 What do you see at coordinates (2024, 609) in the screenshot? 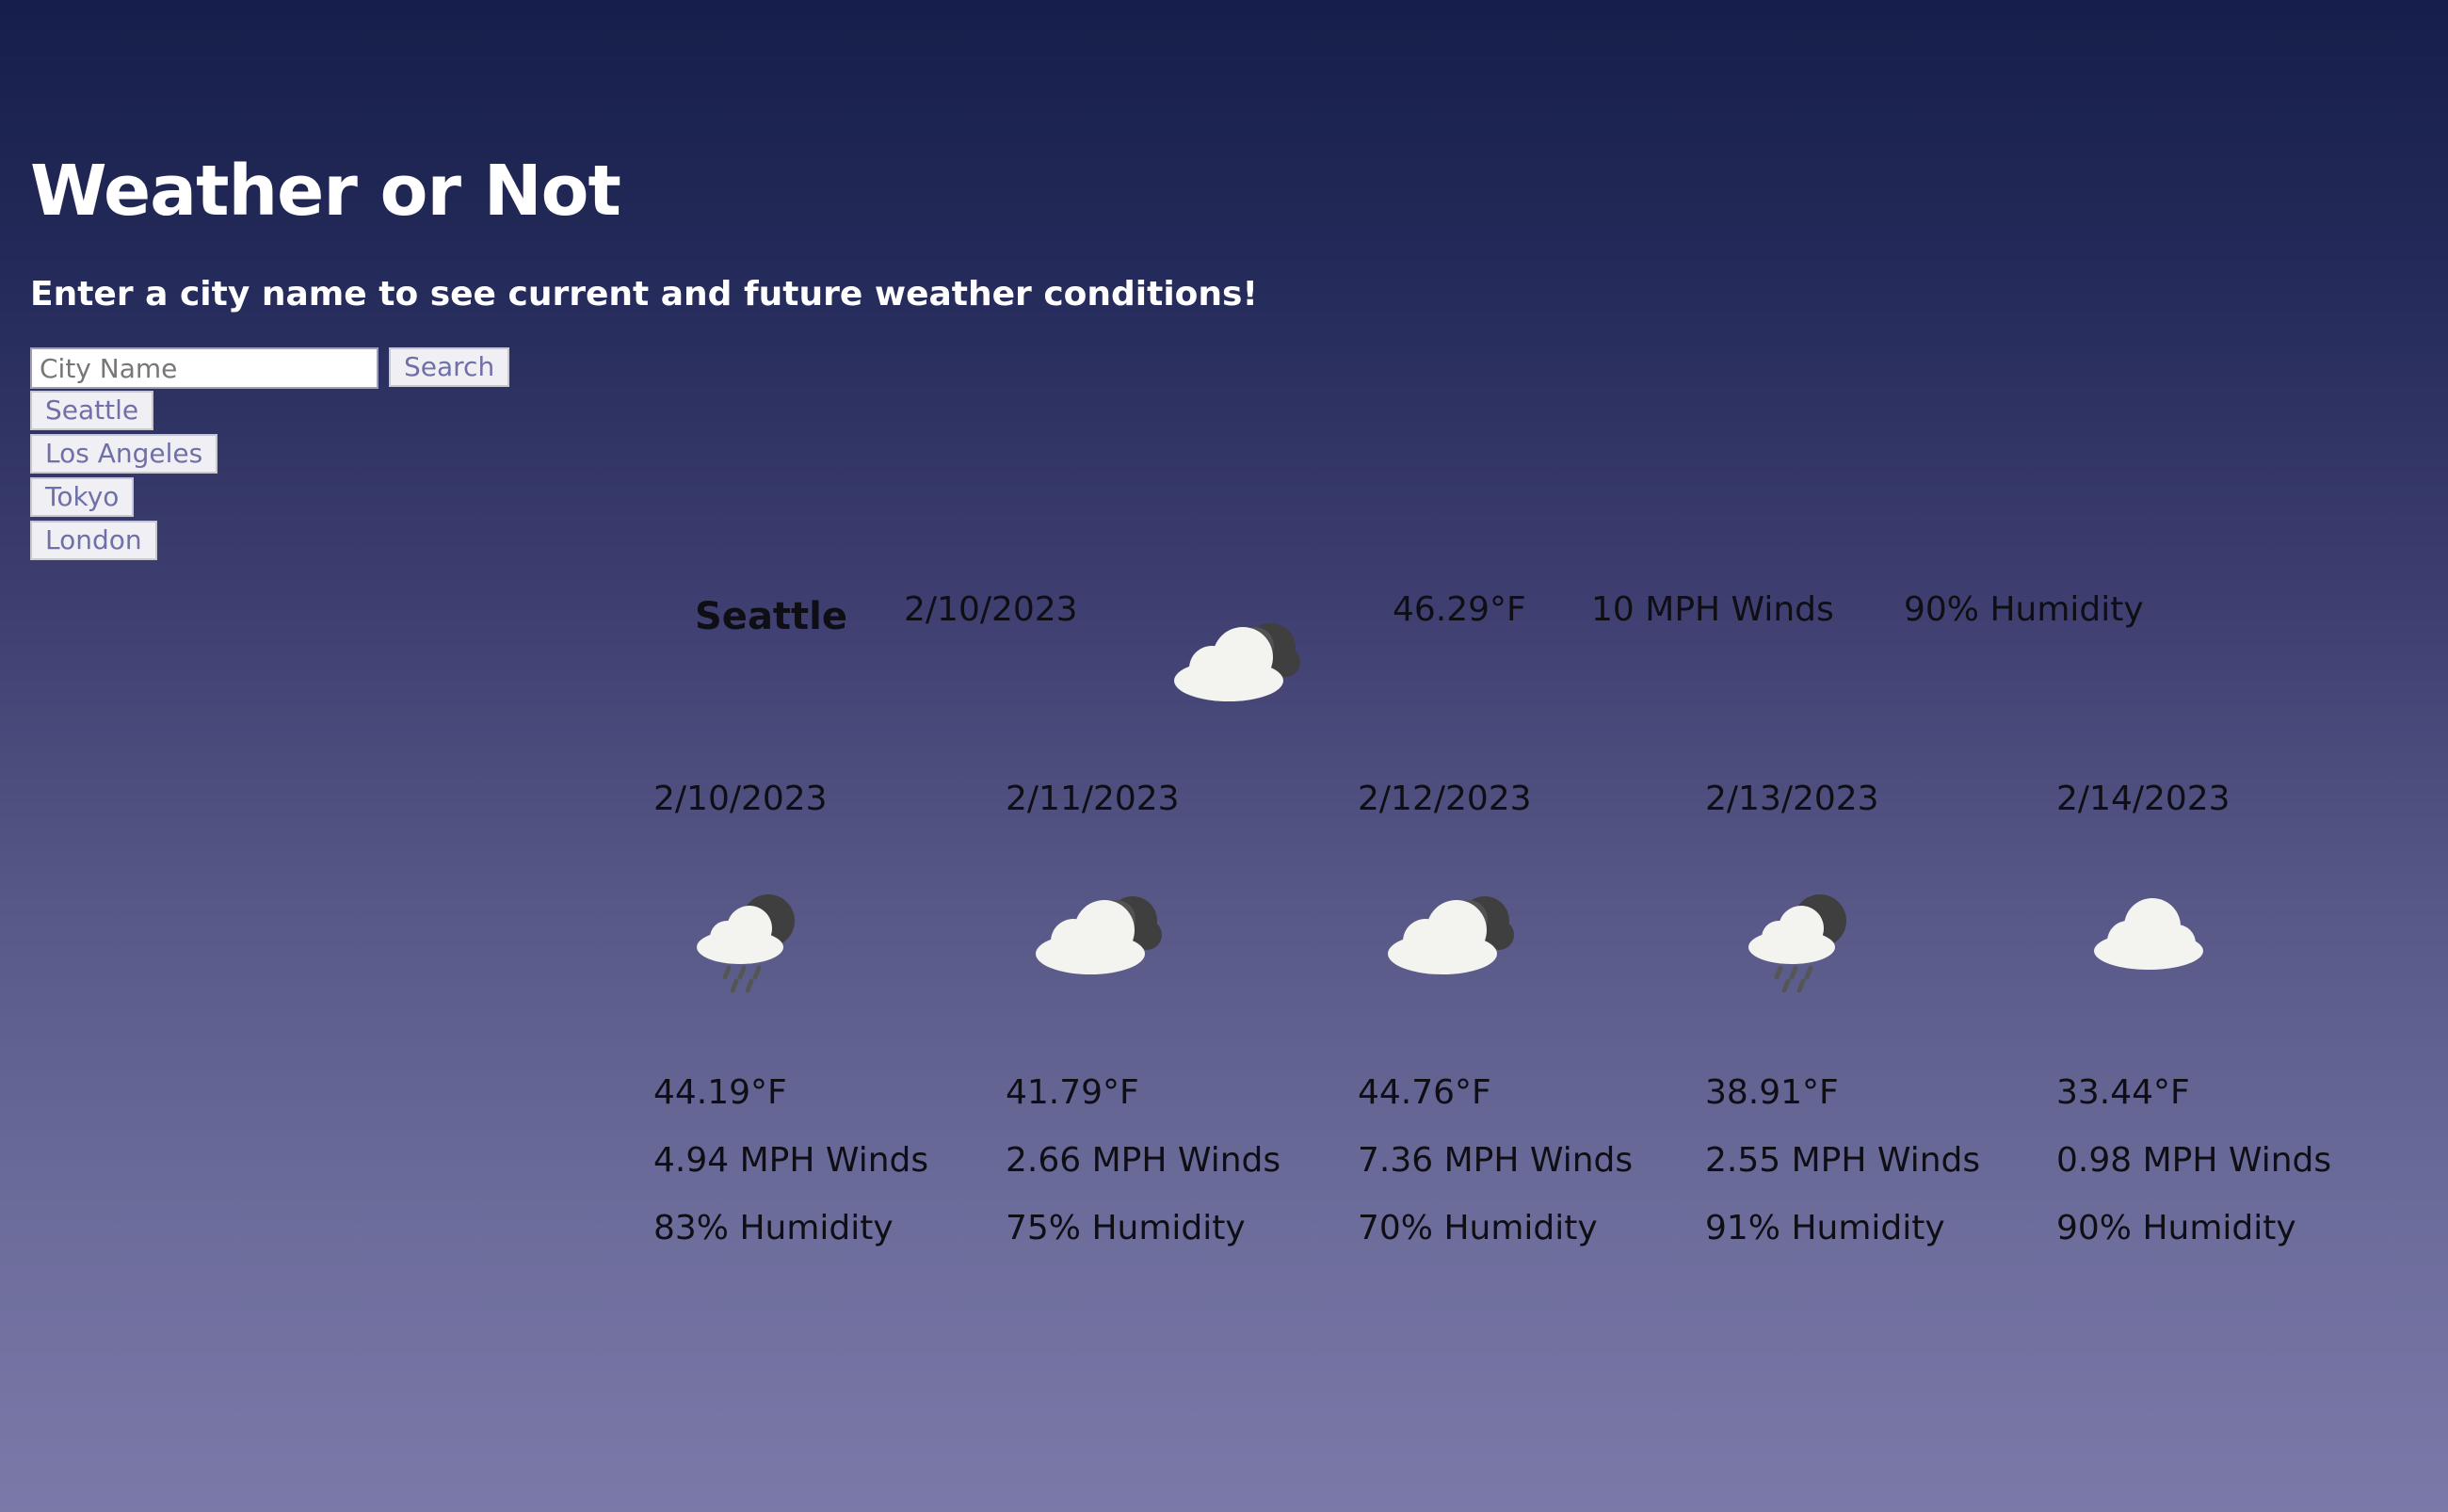
I see `current-humidity: 90% Humidity` at bounding box center [2024, 609].